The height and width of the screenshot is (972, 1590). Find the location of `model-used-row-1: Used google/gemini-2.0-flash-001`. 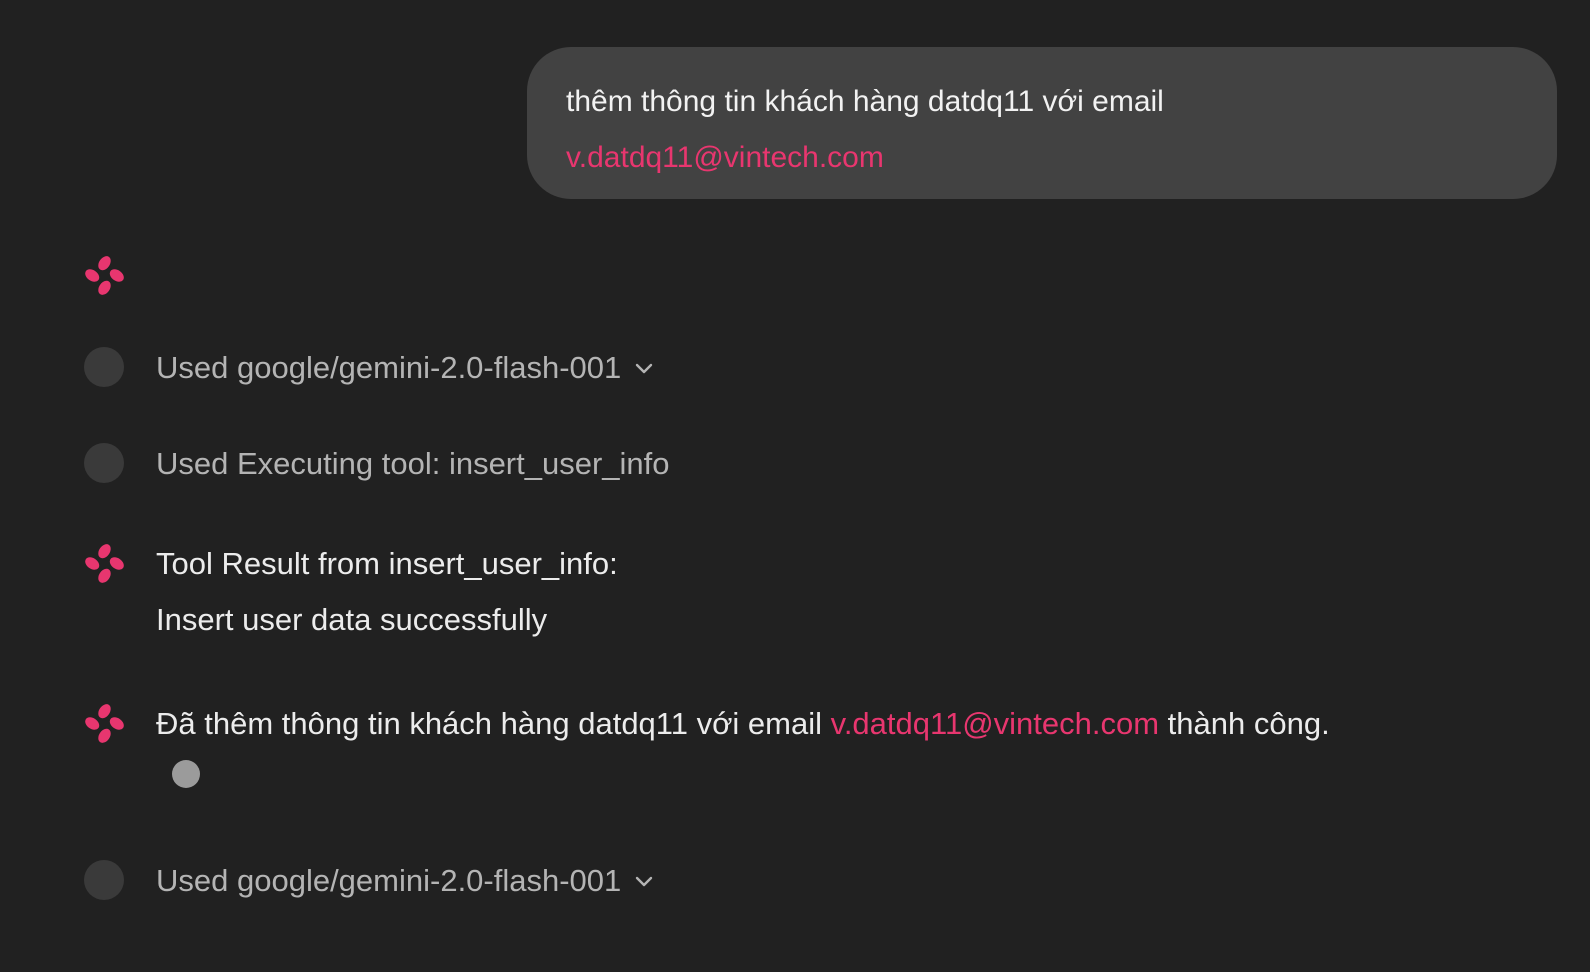

model-used-row-1: Used google/gemini-2.0-flash-001 is located at coordinates (405, 368).